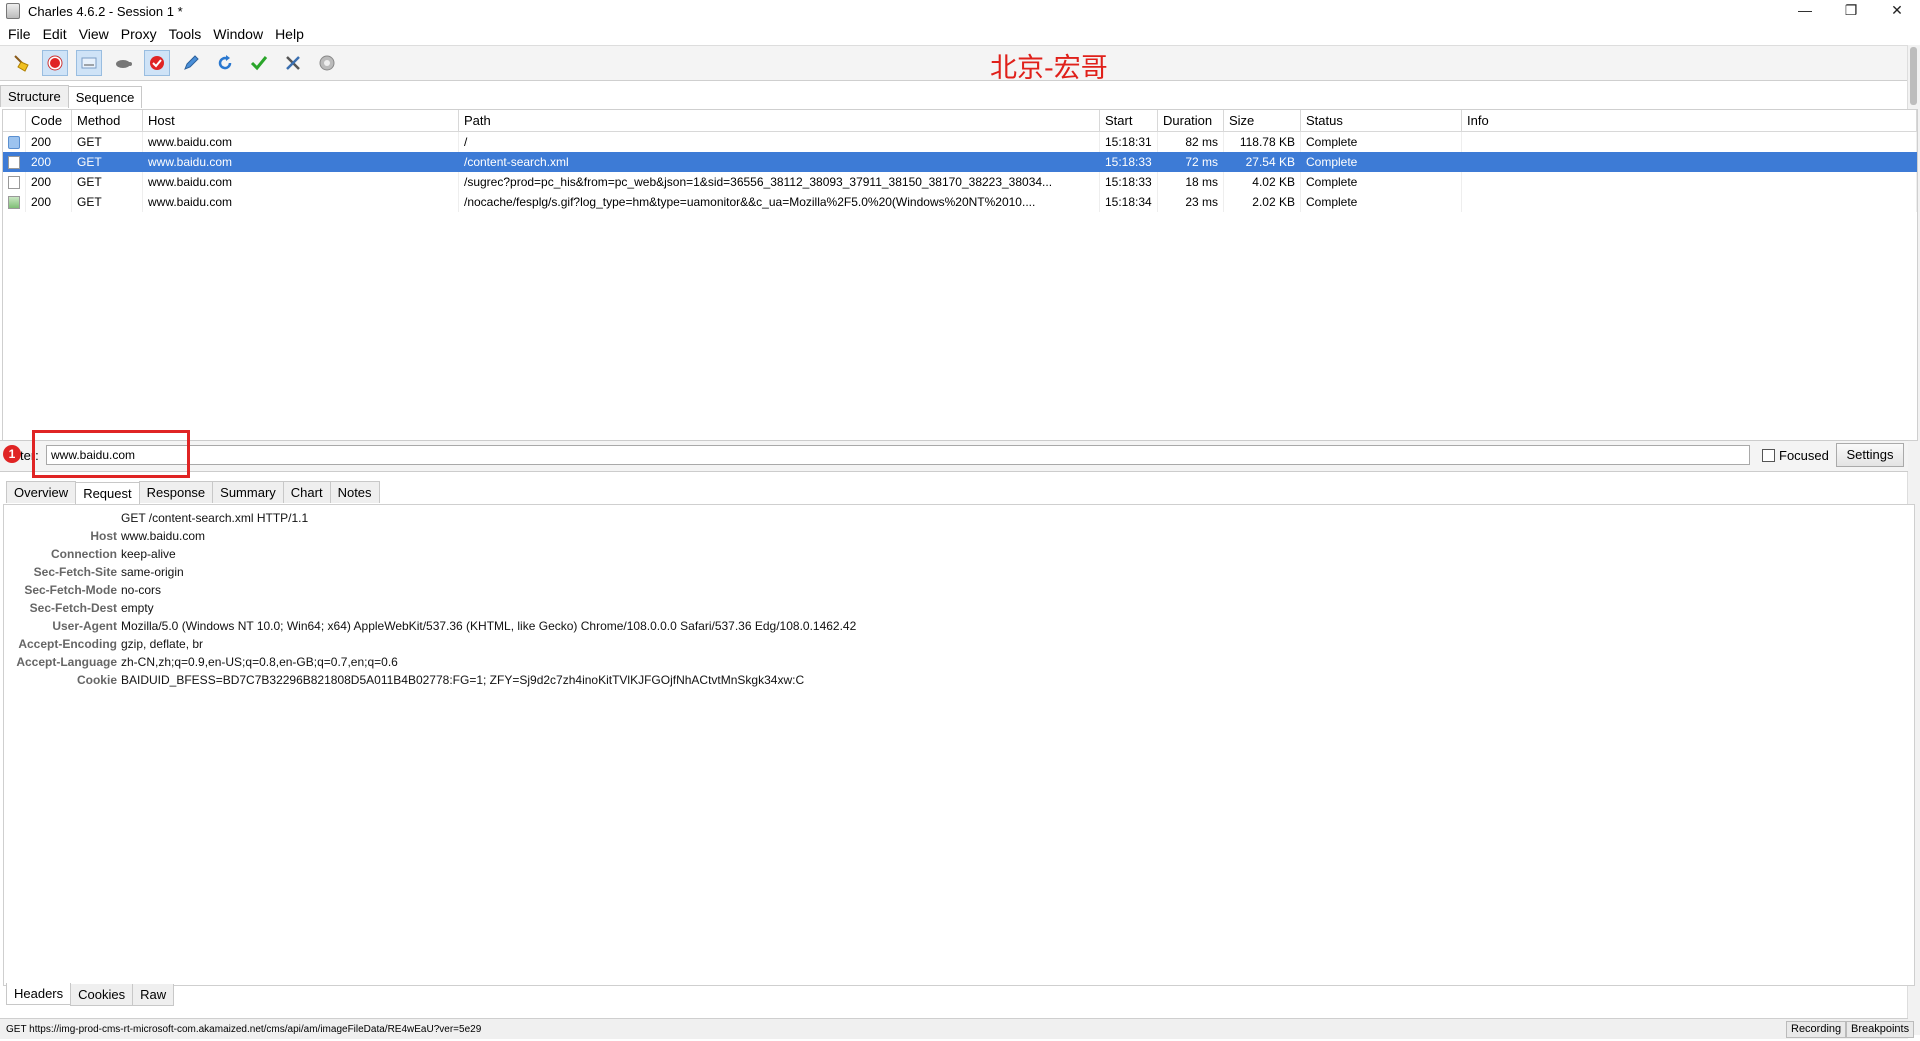  I want to click on request-view-tabs: Headers Cookies Raw, so click(90, 994).